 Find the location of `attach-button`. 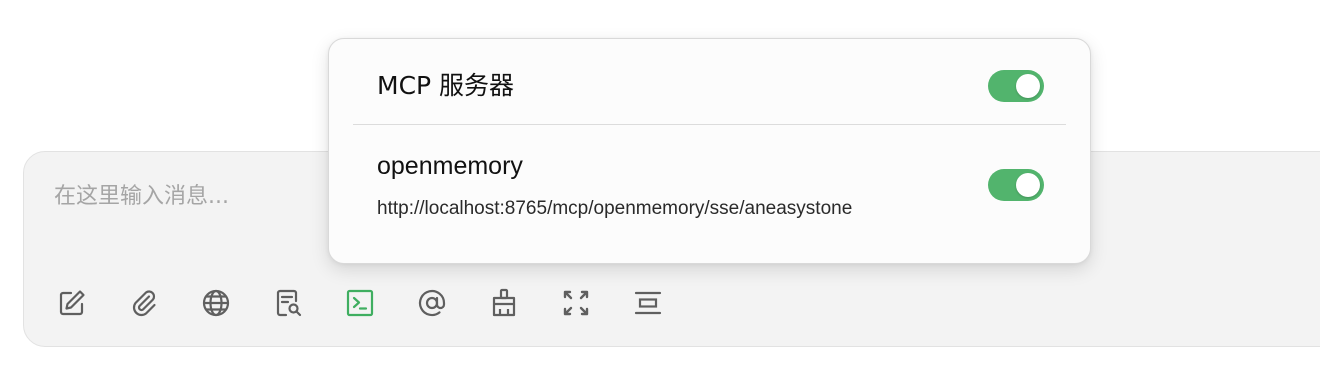

attach-button is located at coordinates (144, 303).